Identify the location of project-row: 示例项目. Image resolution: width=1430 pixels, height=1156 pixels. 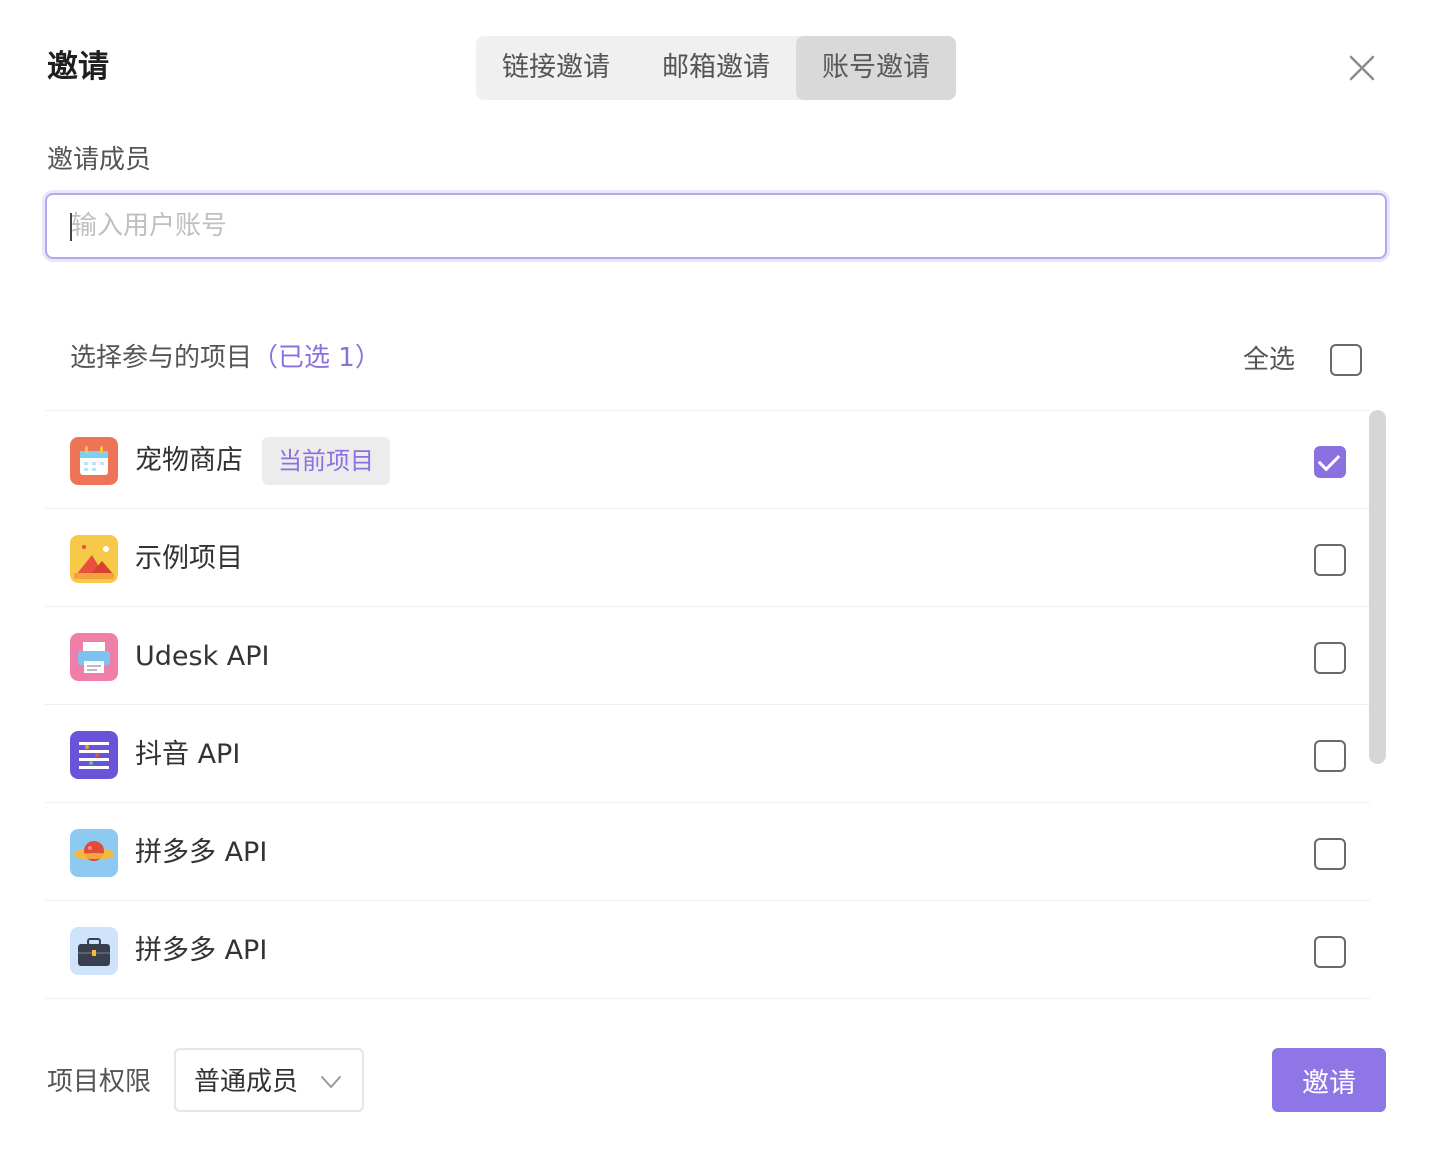
(707, 558).